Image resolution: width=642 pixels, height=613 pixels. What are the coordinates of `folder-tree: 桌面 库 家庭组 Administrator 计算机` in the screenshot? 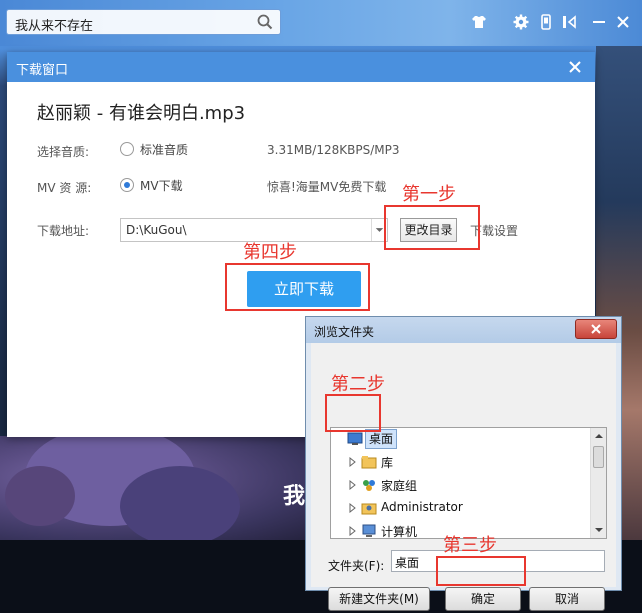 It's located at (468, 483).